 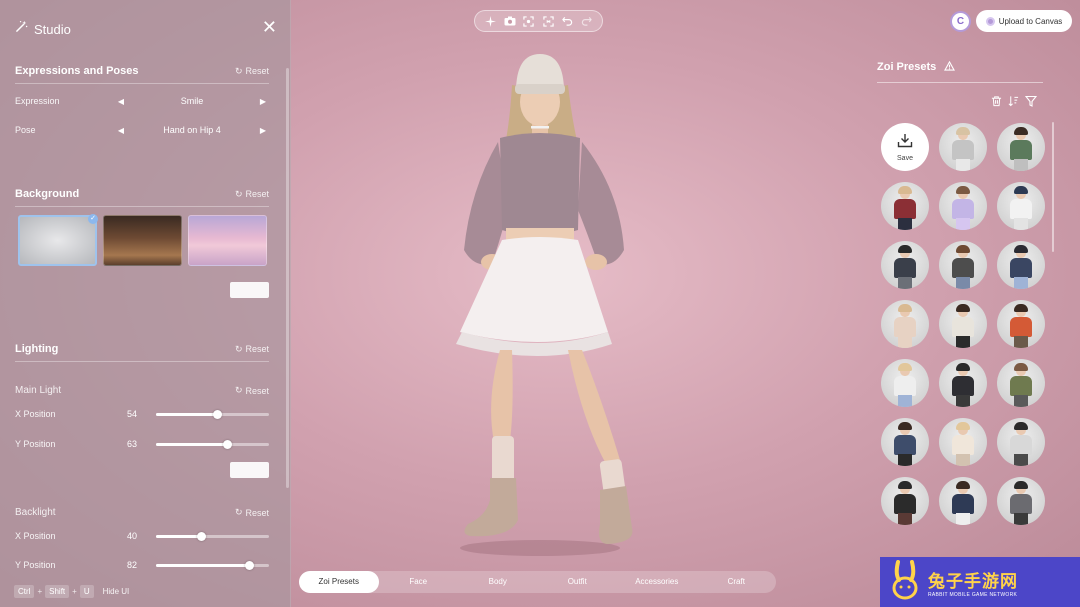 I want to click on preset-tools, so click(x=1014, y=103).